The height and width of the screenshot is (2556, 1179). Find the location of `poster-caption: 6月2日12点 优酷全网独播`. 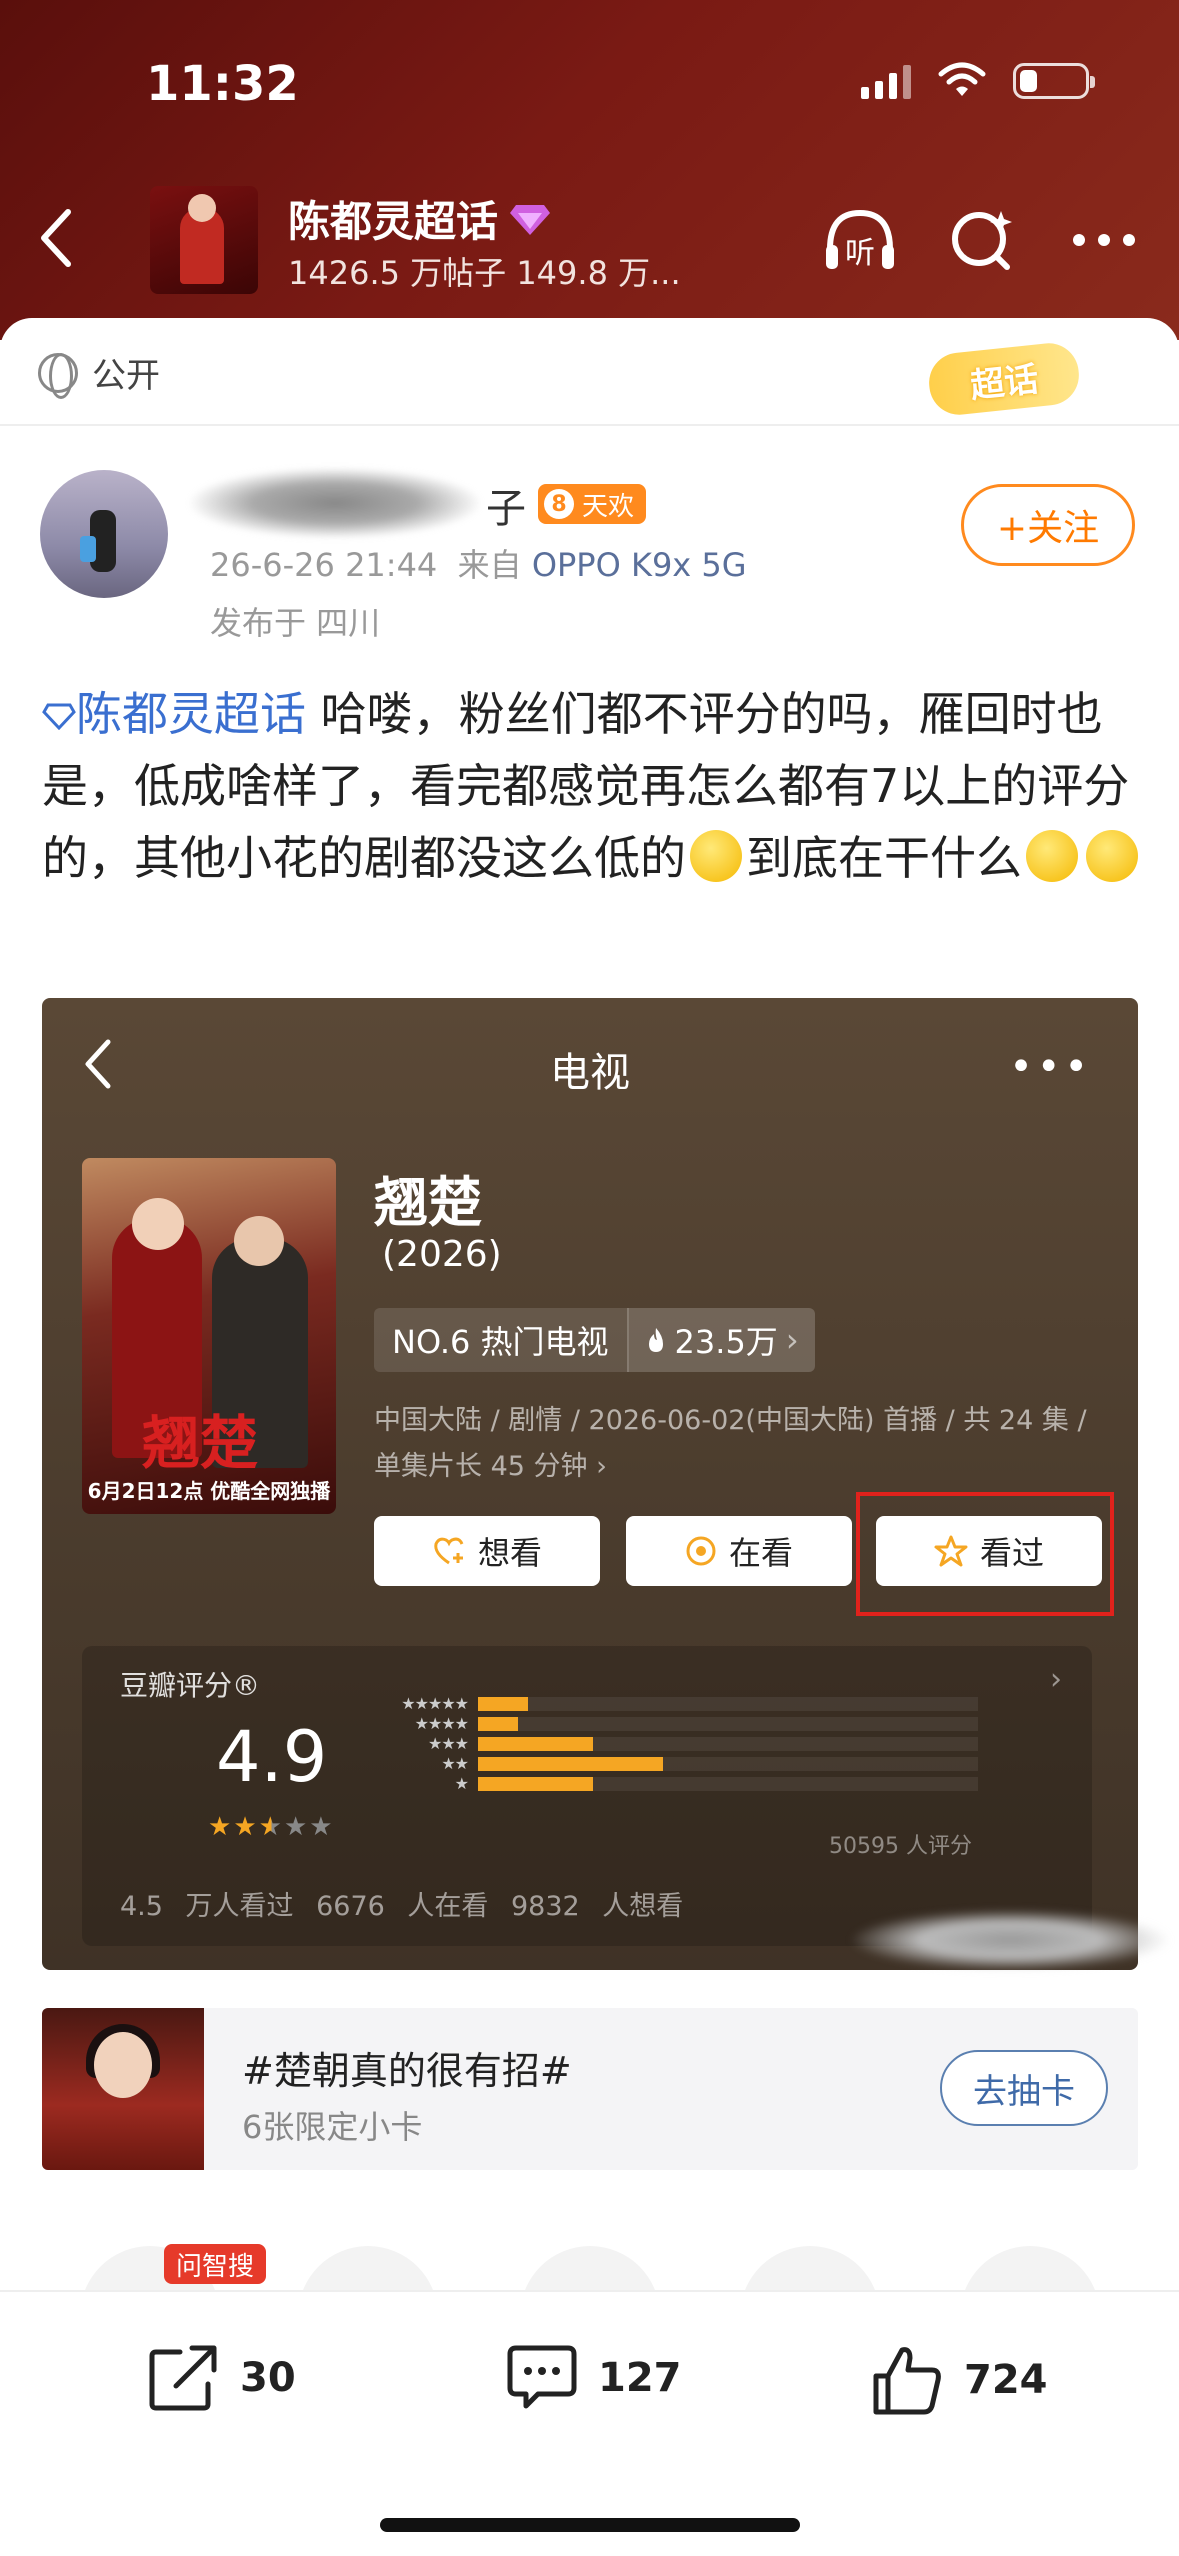

poster-caption: 6月2日12点 优酷全网独播 is located at coordinates (209, 1491).